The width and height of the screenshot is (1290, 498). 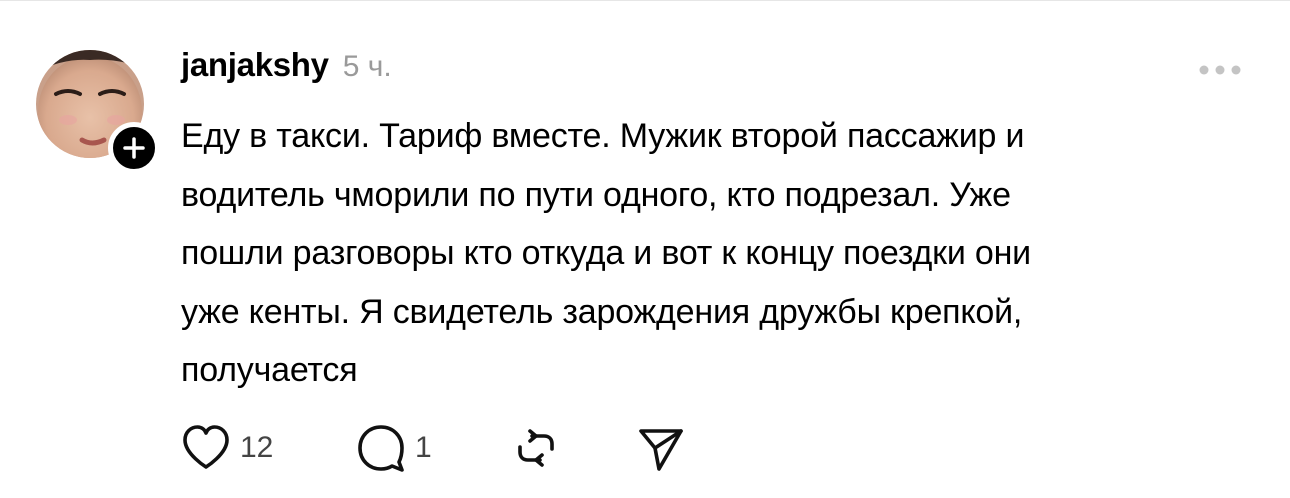 I want to click on post-time: 5 ч., so click(x=367, y=67).